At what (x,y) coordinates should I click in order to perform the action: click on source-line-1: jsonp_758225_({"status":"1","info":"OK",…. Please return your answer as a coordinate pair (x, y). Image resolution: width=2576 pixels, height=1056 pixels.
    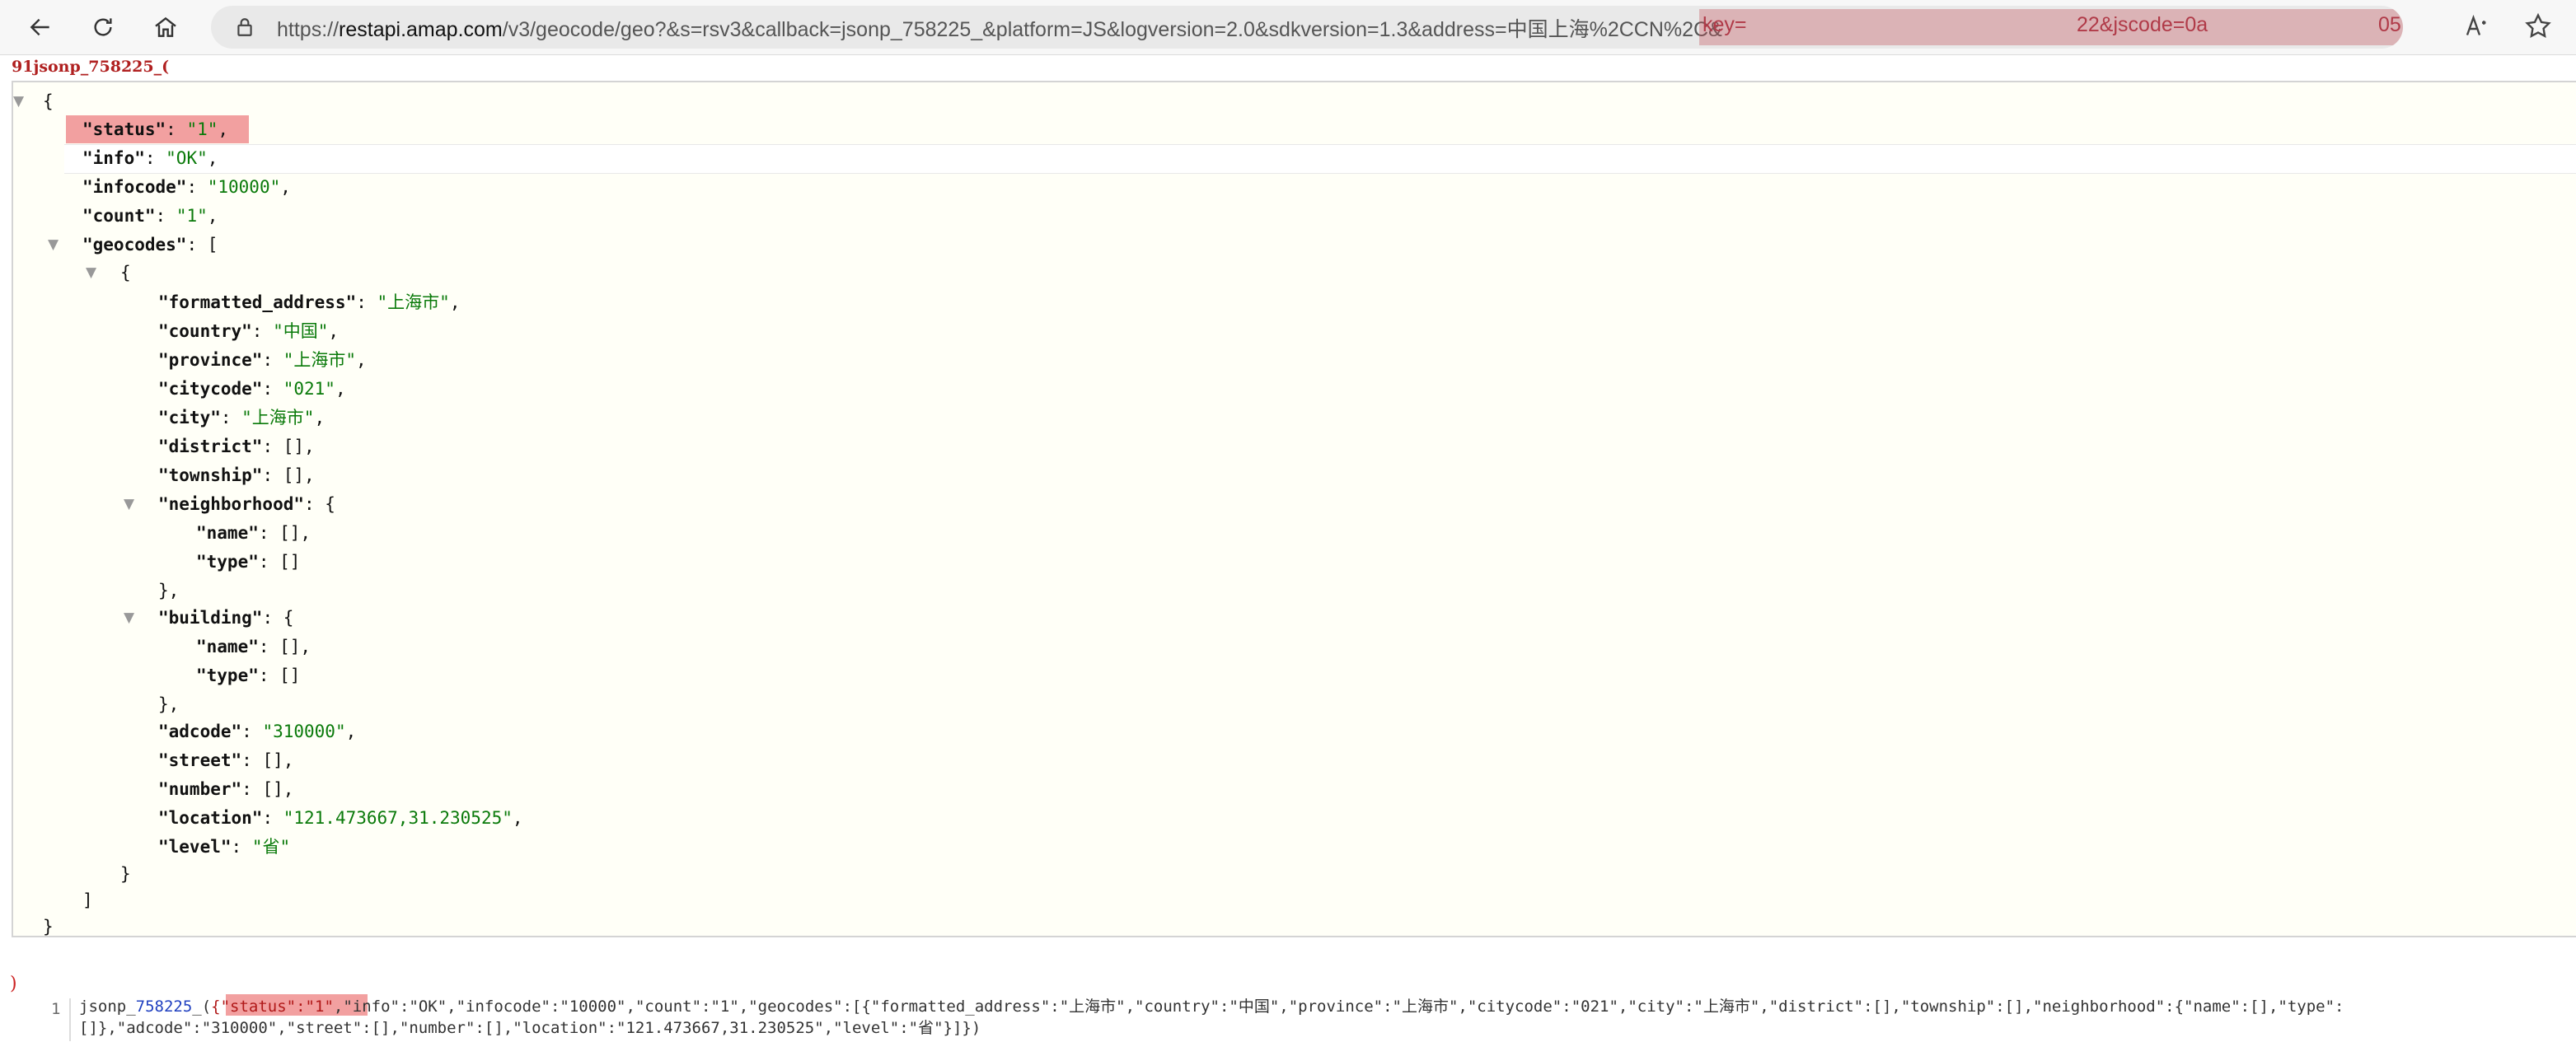
    Looking at the image, I should click on (1211, 1007).